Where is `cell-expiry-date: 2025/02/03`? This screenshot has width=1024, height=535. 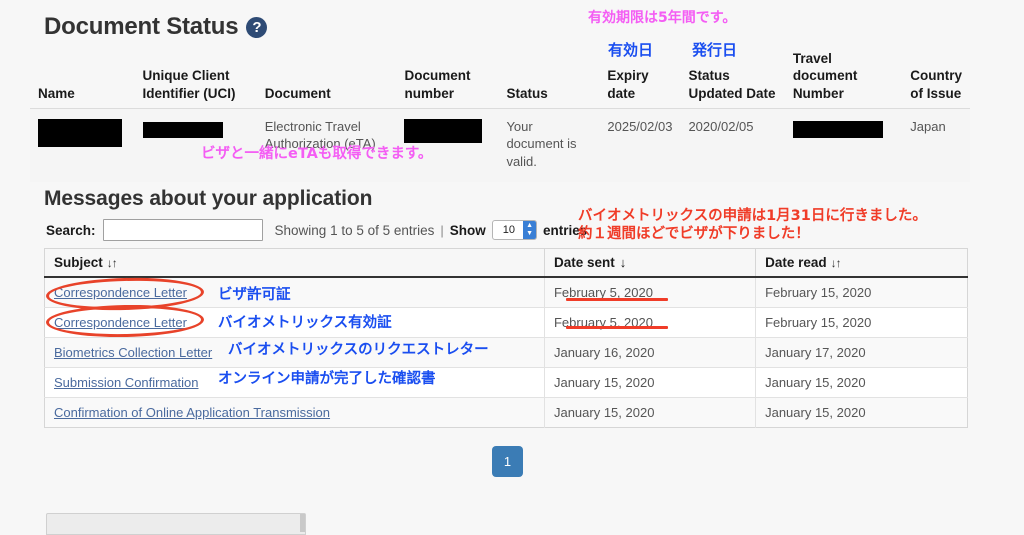
cell-expiry-date: 2025/02/03 is located at coordinates (640, 145).